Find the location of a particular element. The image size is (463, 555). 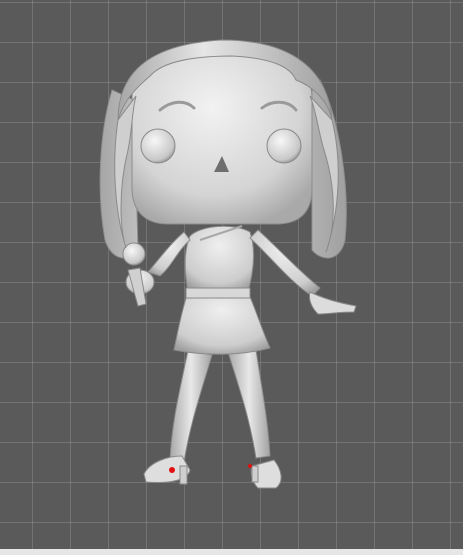

waist-band is located at coordinates (218, 293).